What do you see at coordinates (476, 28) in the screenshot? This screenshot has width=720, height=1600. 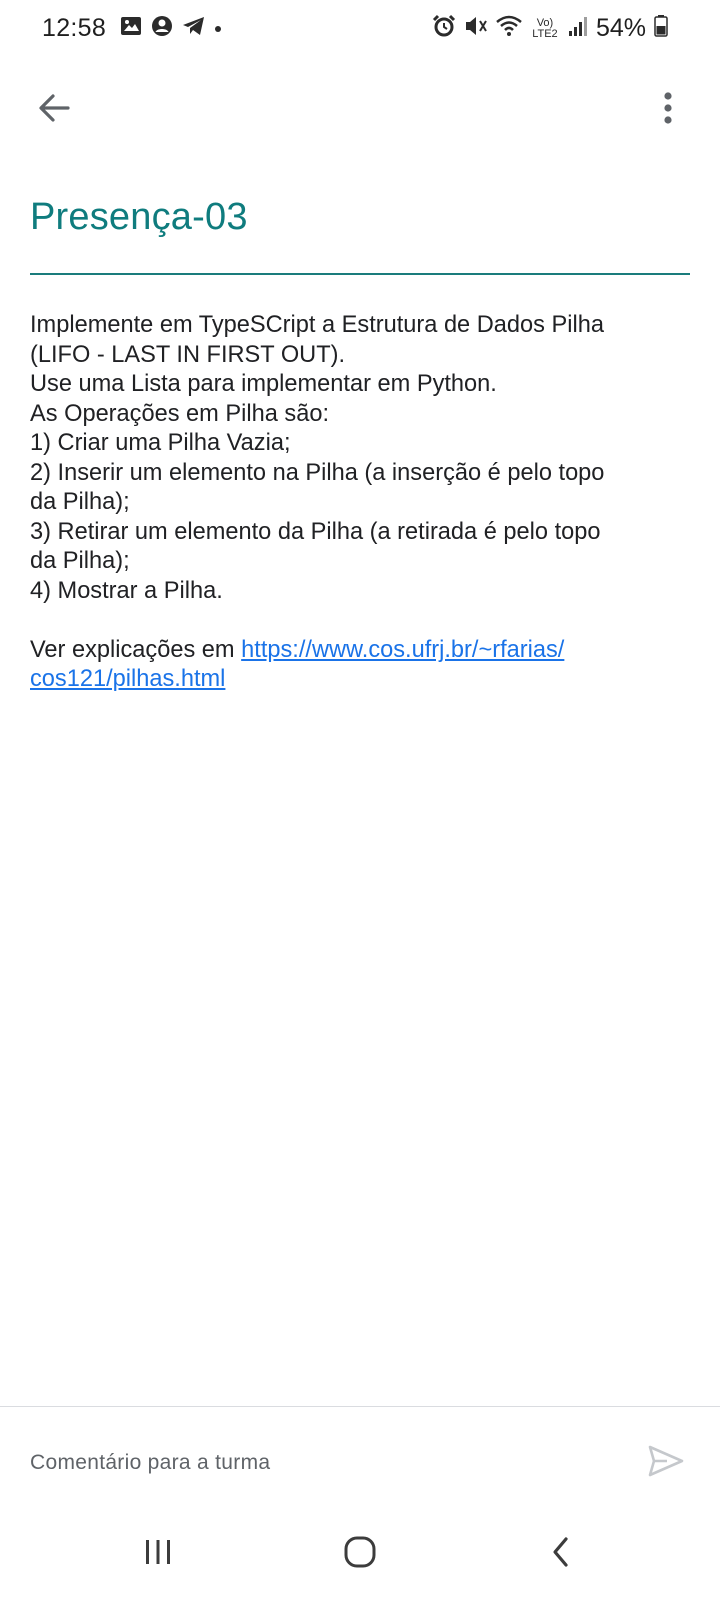 I see `mute-icon` at bounding box center [476, 28].